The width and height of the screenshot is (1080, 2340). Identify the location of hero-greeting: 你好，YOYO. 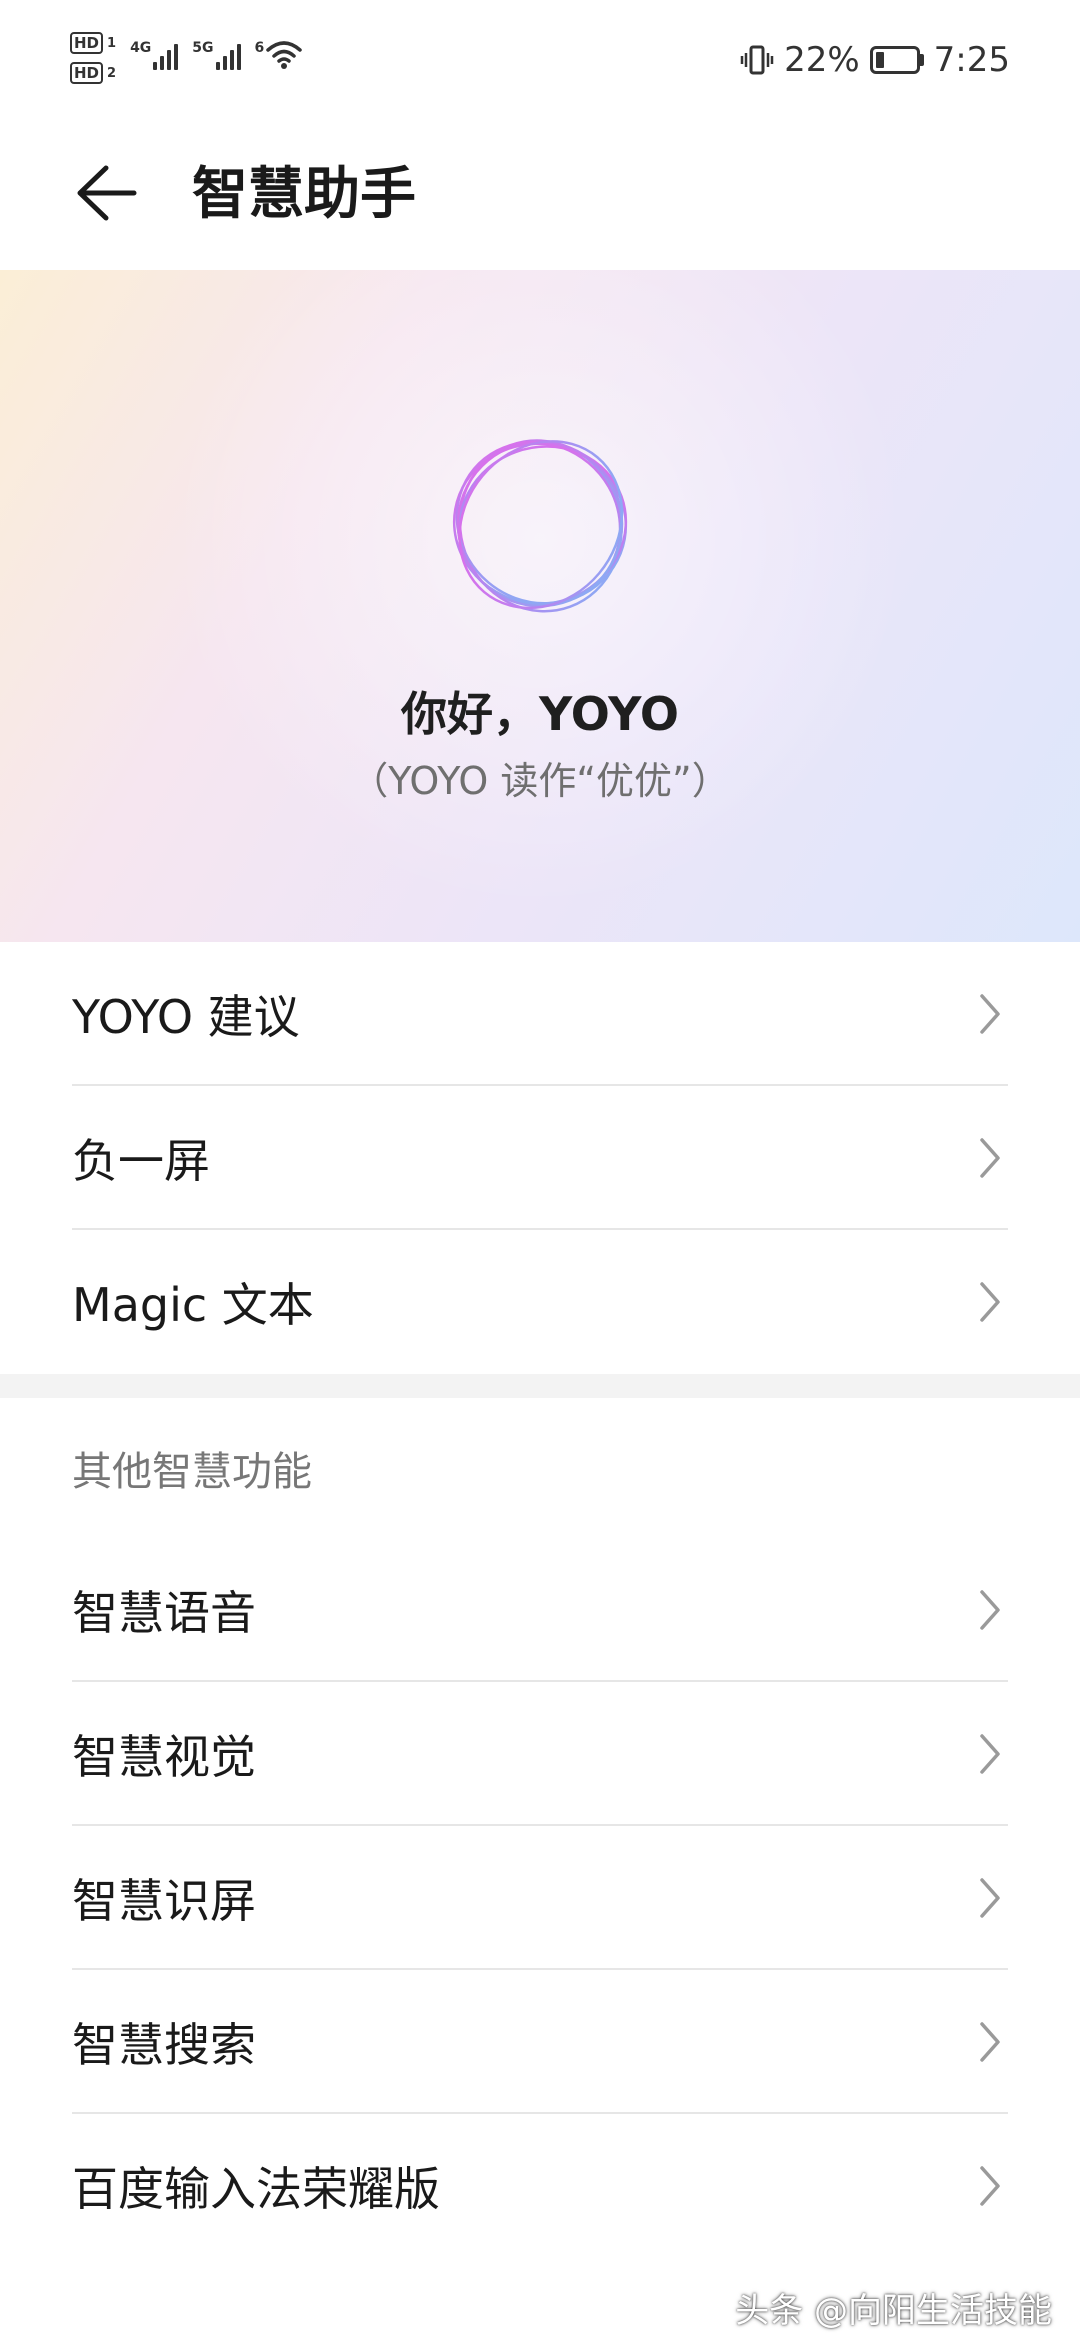
(540, 714).